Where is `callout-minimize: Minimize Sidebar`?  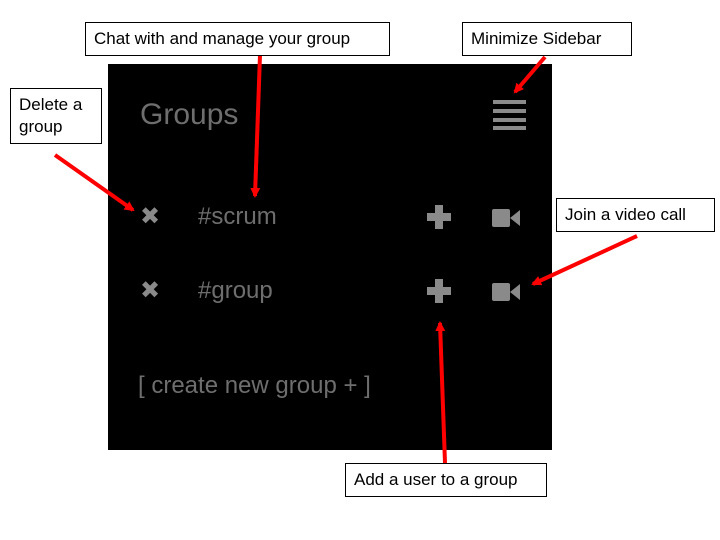 callout-minimize: Minimize Sidebar is located at coordinates (547, 39).